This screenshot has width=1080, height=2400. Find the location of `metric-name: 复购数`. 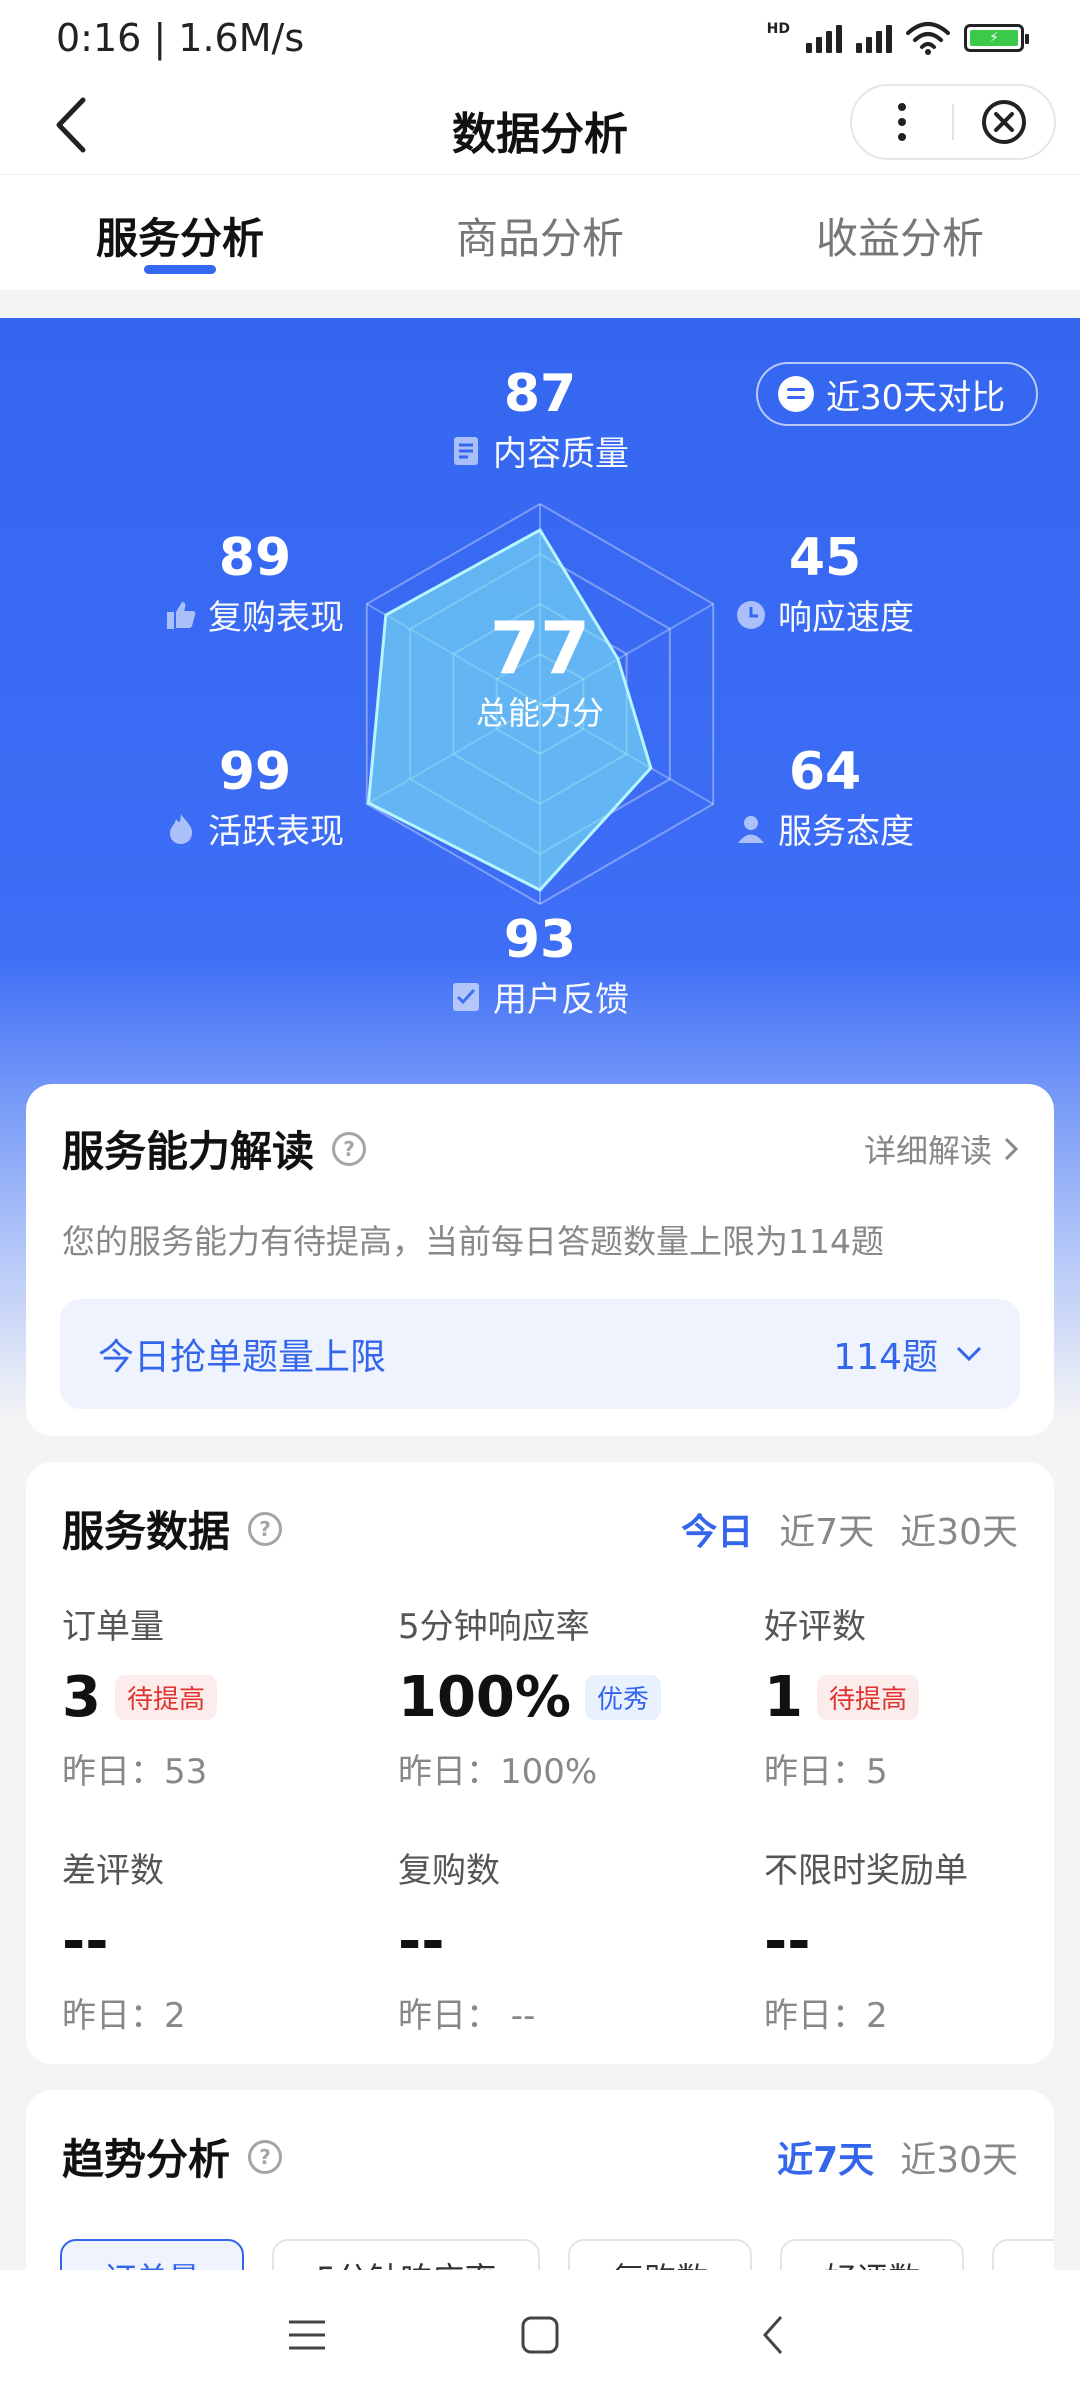

metric-name: 复购数 is located at coordinates (449, 1871).